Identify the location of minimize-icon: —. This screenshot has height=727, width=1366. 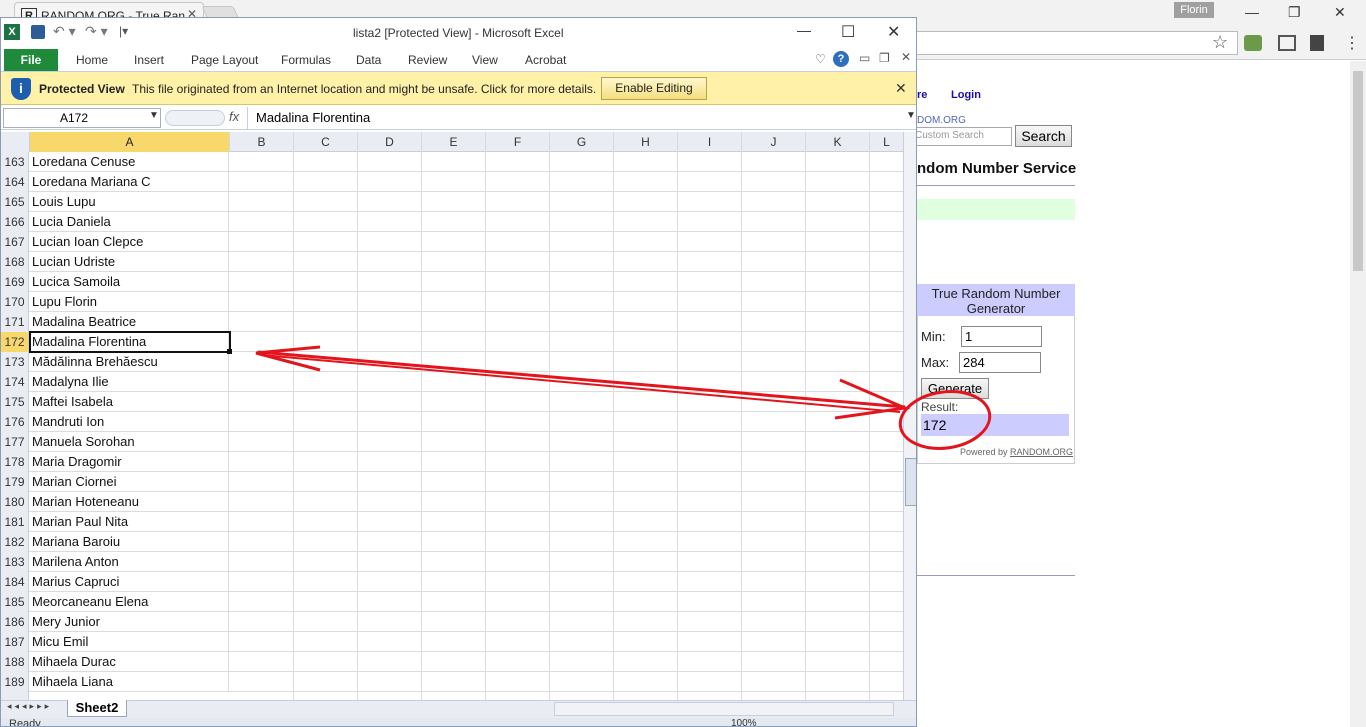
(804, 30).